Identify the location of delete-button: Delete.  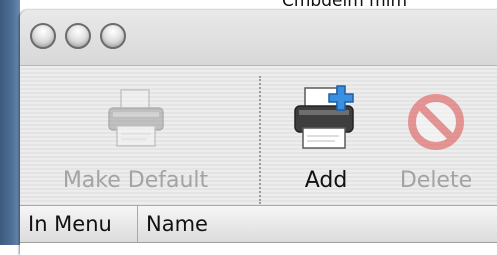
(436, 135).